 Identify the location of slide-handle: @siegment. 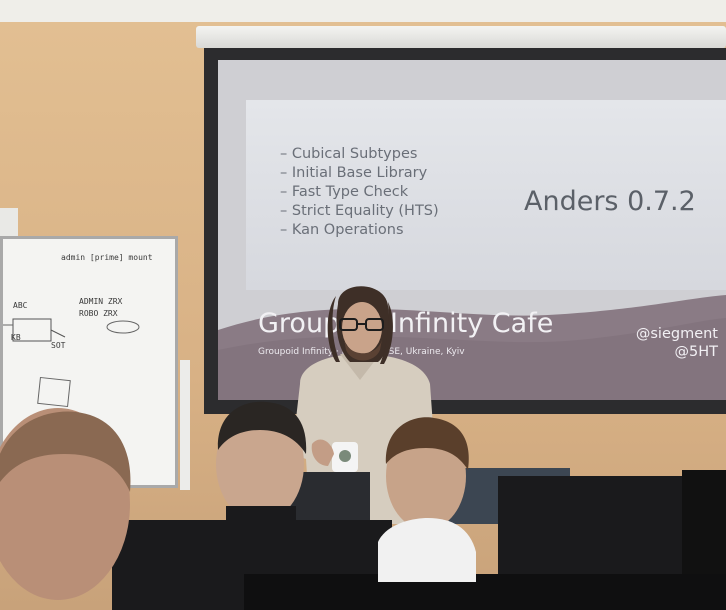
(676, 334).